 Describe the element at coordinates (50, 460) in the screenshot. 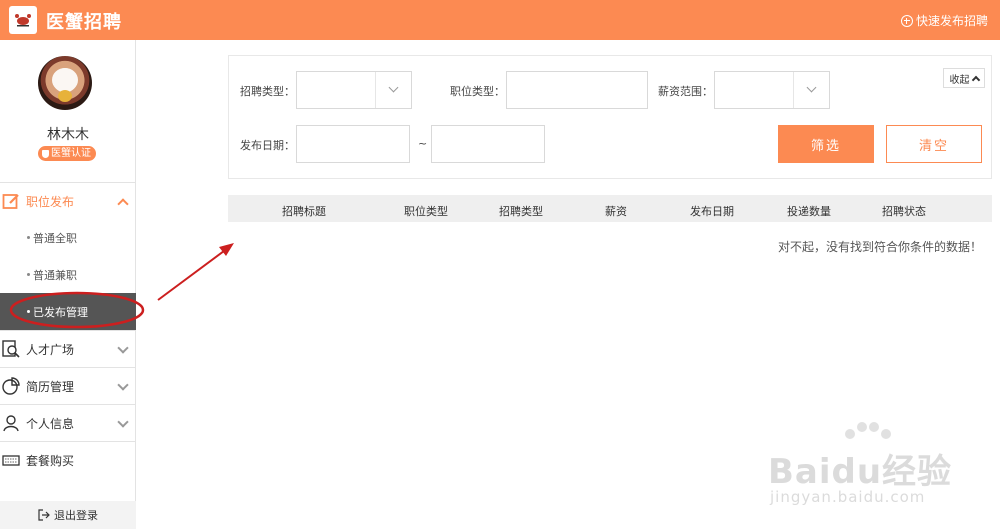

I see `sidebar-item-label: 套餐购买` at that location.